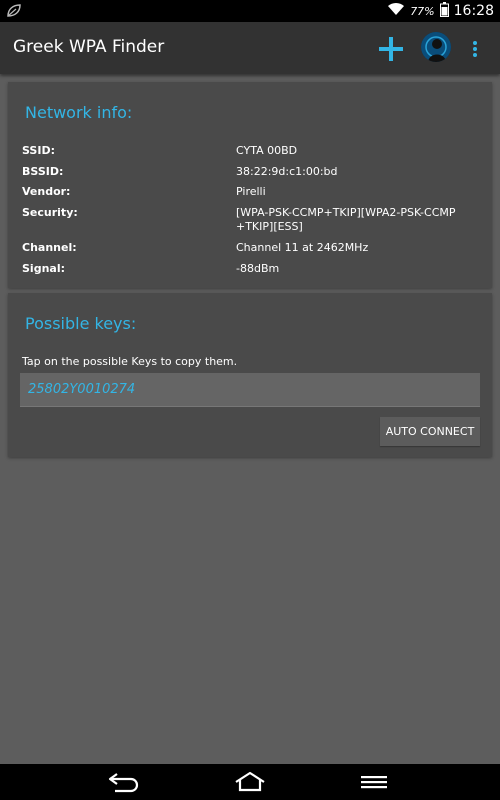 The image size is (500, 800). What do you see at coordinates (475, 49) in the screenshot?
I see `overflow-menu-icon` at bounding box center [475, 49].